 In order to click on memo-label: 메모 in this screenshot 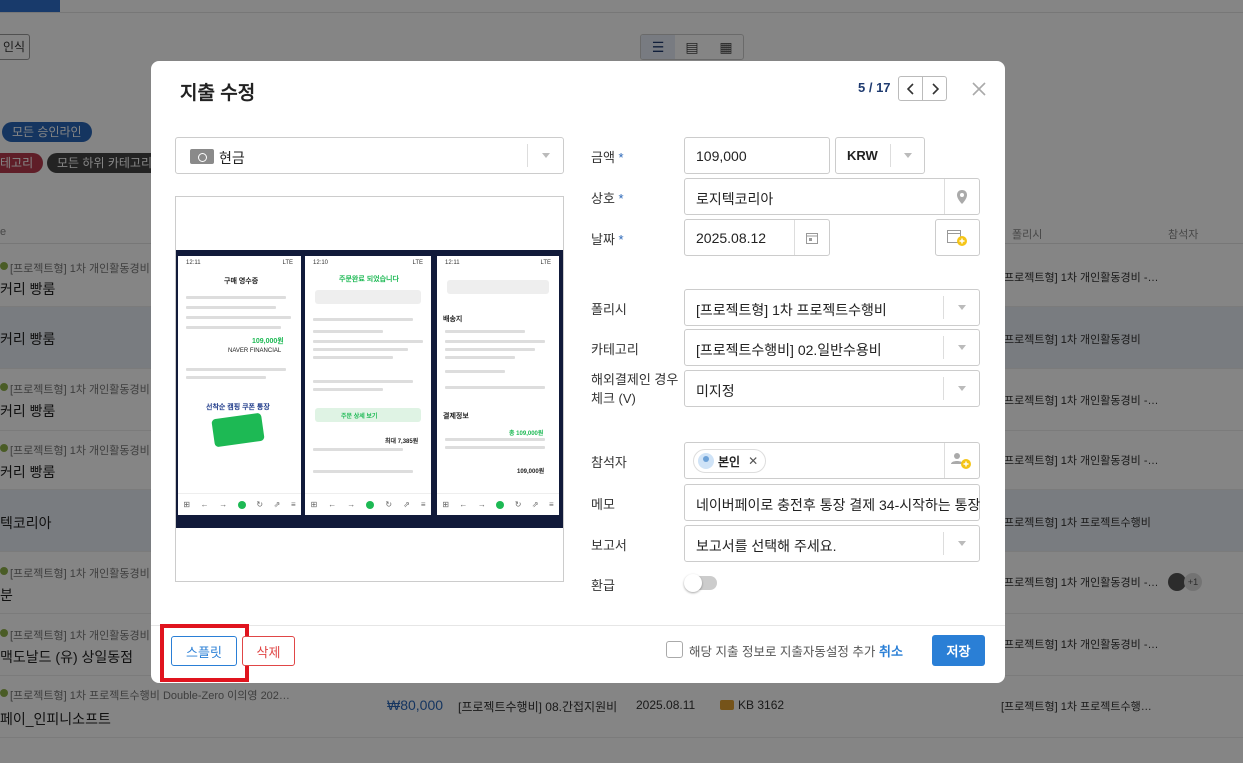, I will do `click(603, 504)`.